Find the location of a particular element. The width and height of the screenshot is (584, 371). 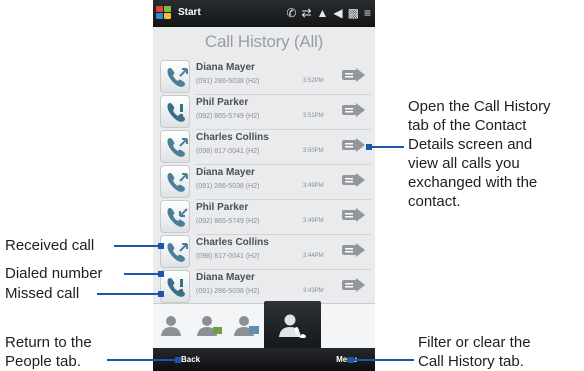

tab-messages is located at coordinates (246, 326).